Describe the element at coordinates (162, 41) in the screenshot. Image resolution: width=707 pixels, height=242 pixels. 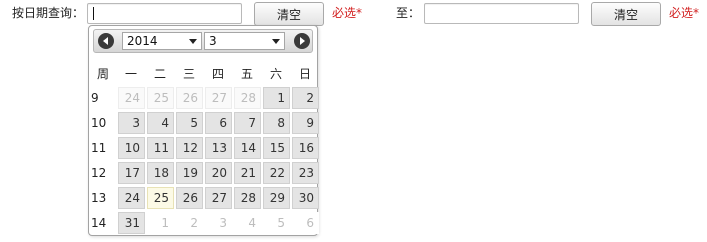
I see `year-select: 2014` at that location.